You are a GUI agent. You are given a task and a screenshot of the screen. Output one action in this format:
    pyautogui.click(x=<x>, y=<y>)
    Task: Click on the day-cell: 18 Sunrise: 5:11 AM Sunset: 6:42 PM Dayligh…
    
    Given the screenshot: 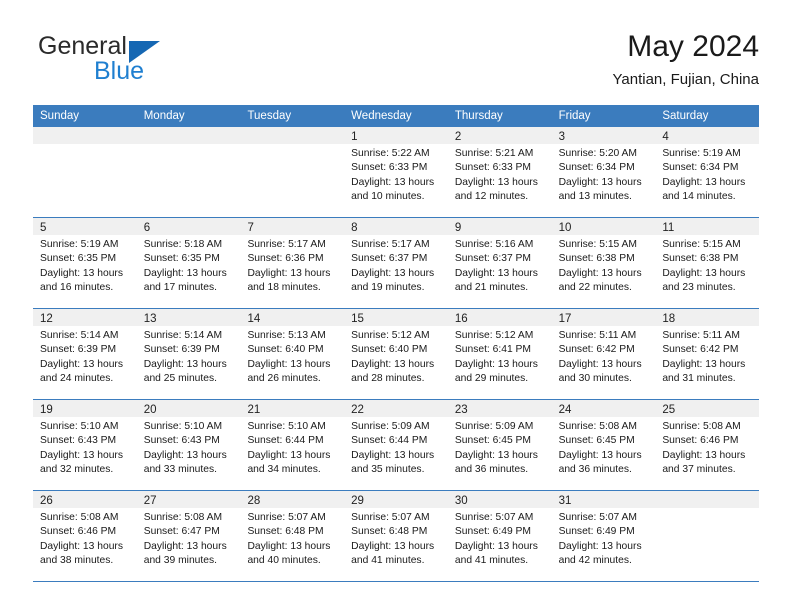 What is the action you would take?
    pyautogui.click(x=707, y=354)
    